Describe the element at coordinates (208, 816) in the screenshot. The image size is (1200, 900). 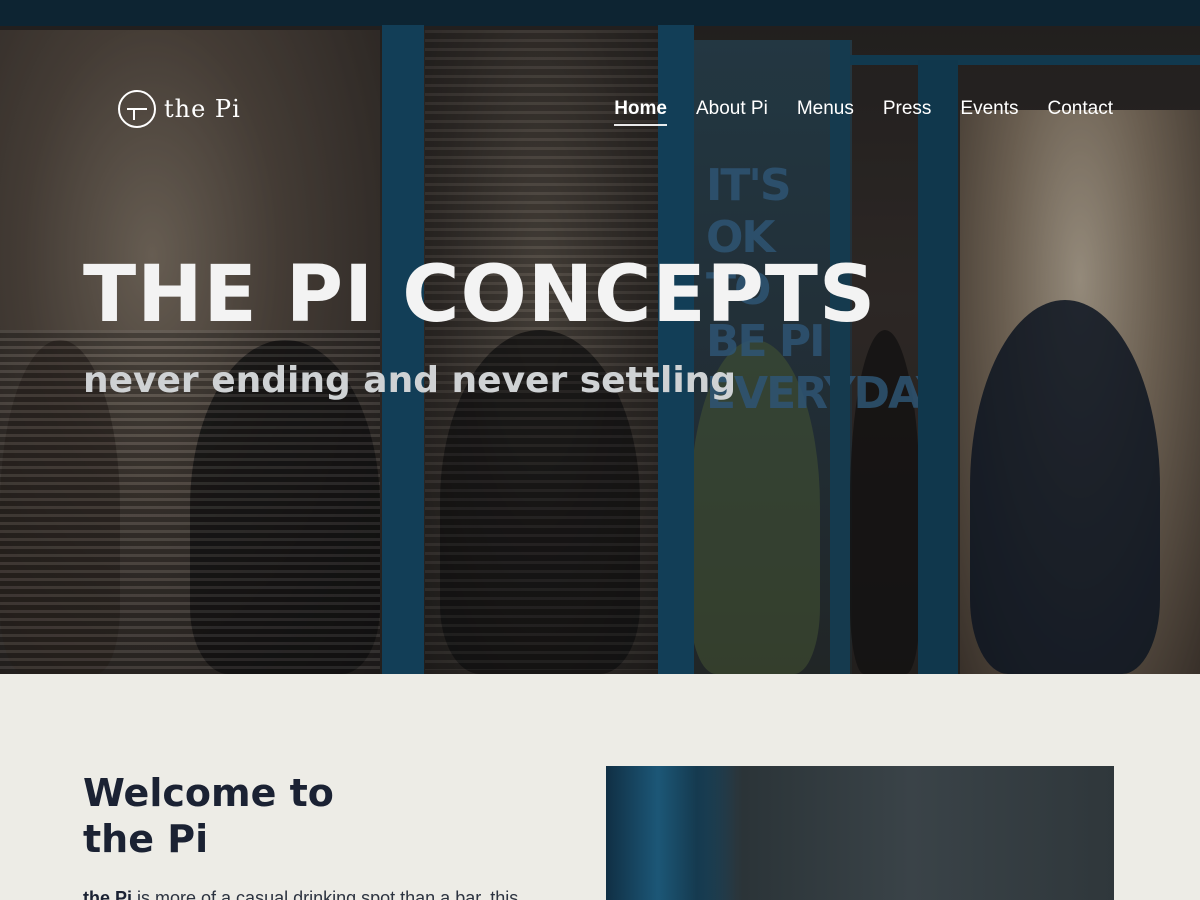
I see `welcome-heading: Welcome to the Pi` at that location.